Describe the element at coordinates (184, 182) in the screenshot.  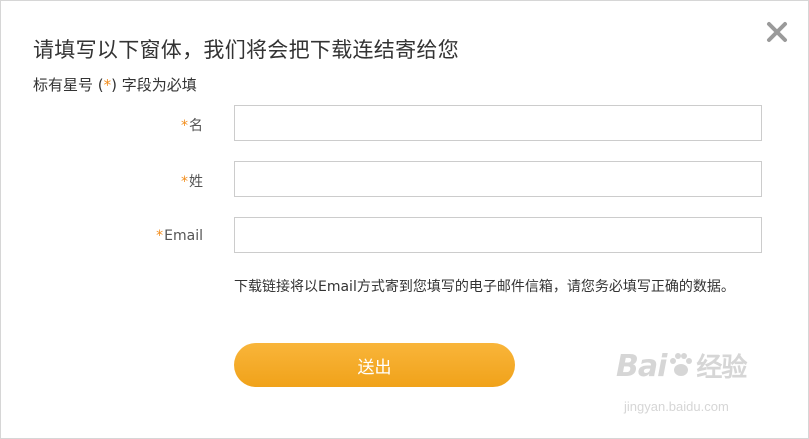
I see `last-name-required-star: *` at that location.